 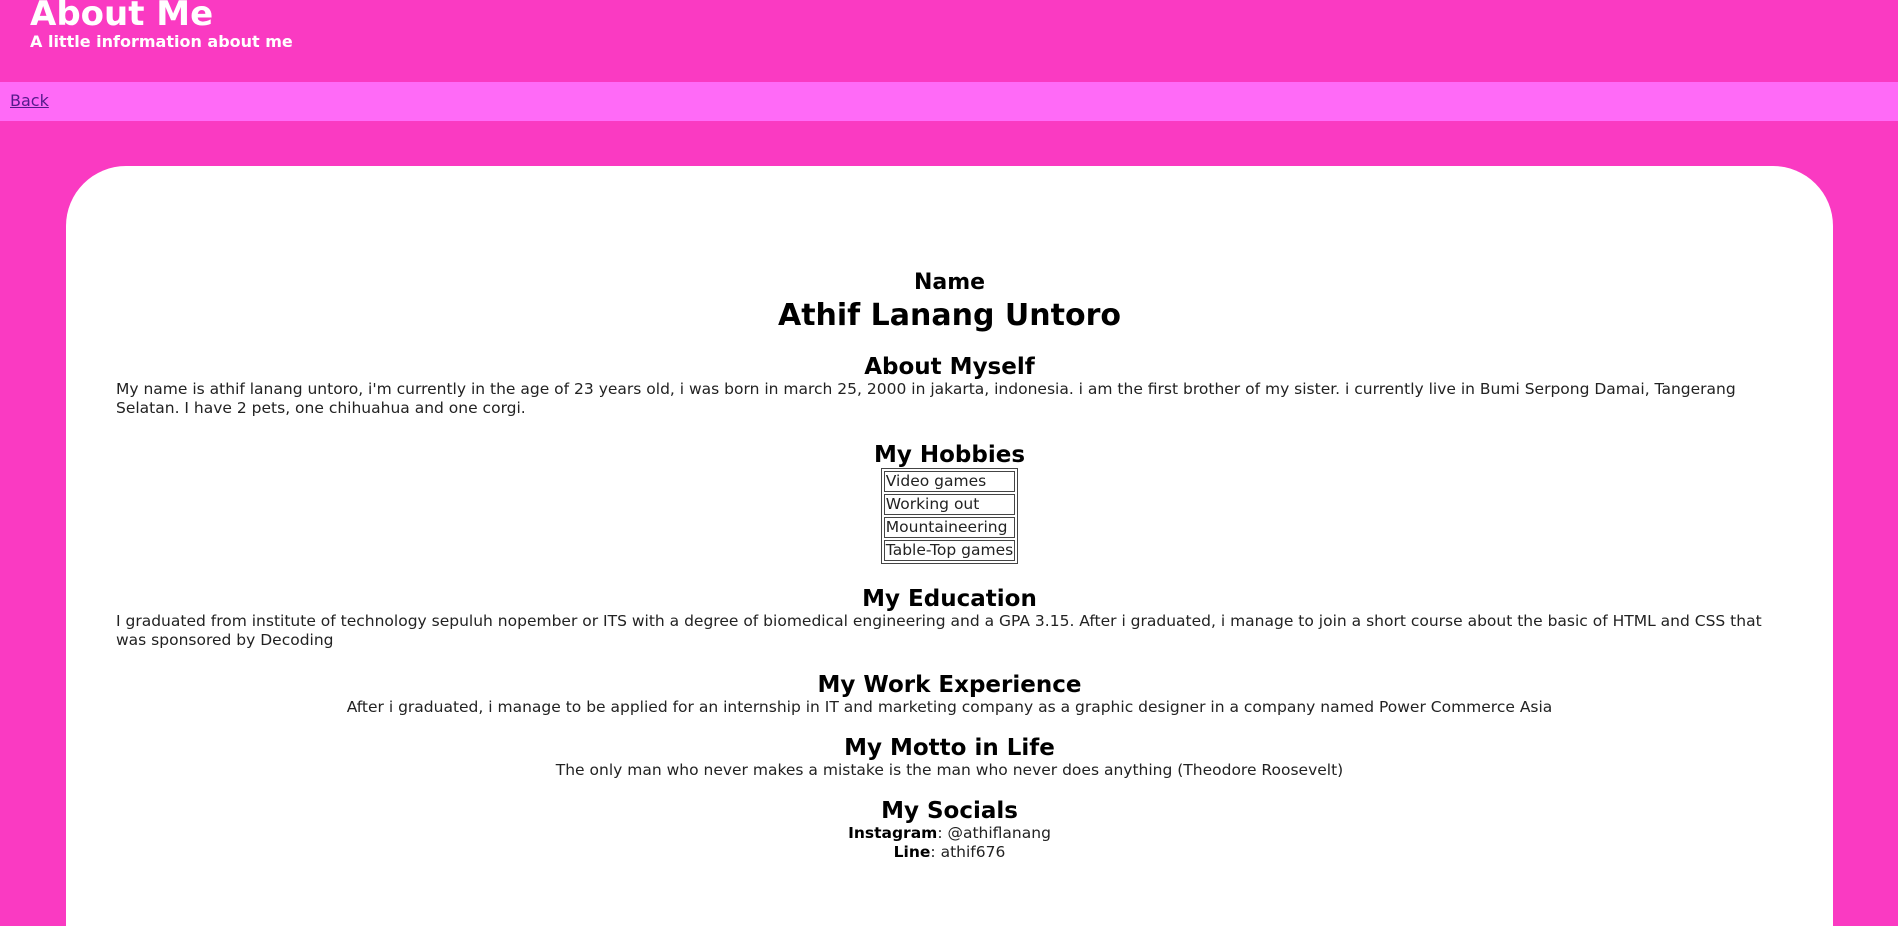 What do you see at coordinates (29, 100) in the screenshot?
I see `back-link: Back` at bounding box center [29, 100].